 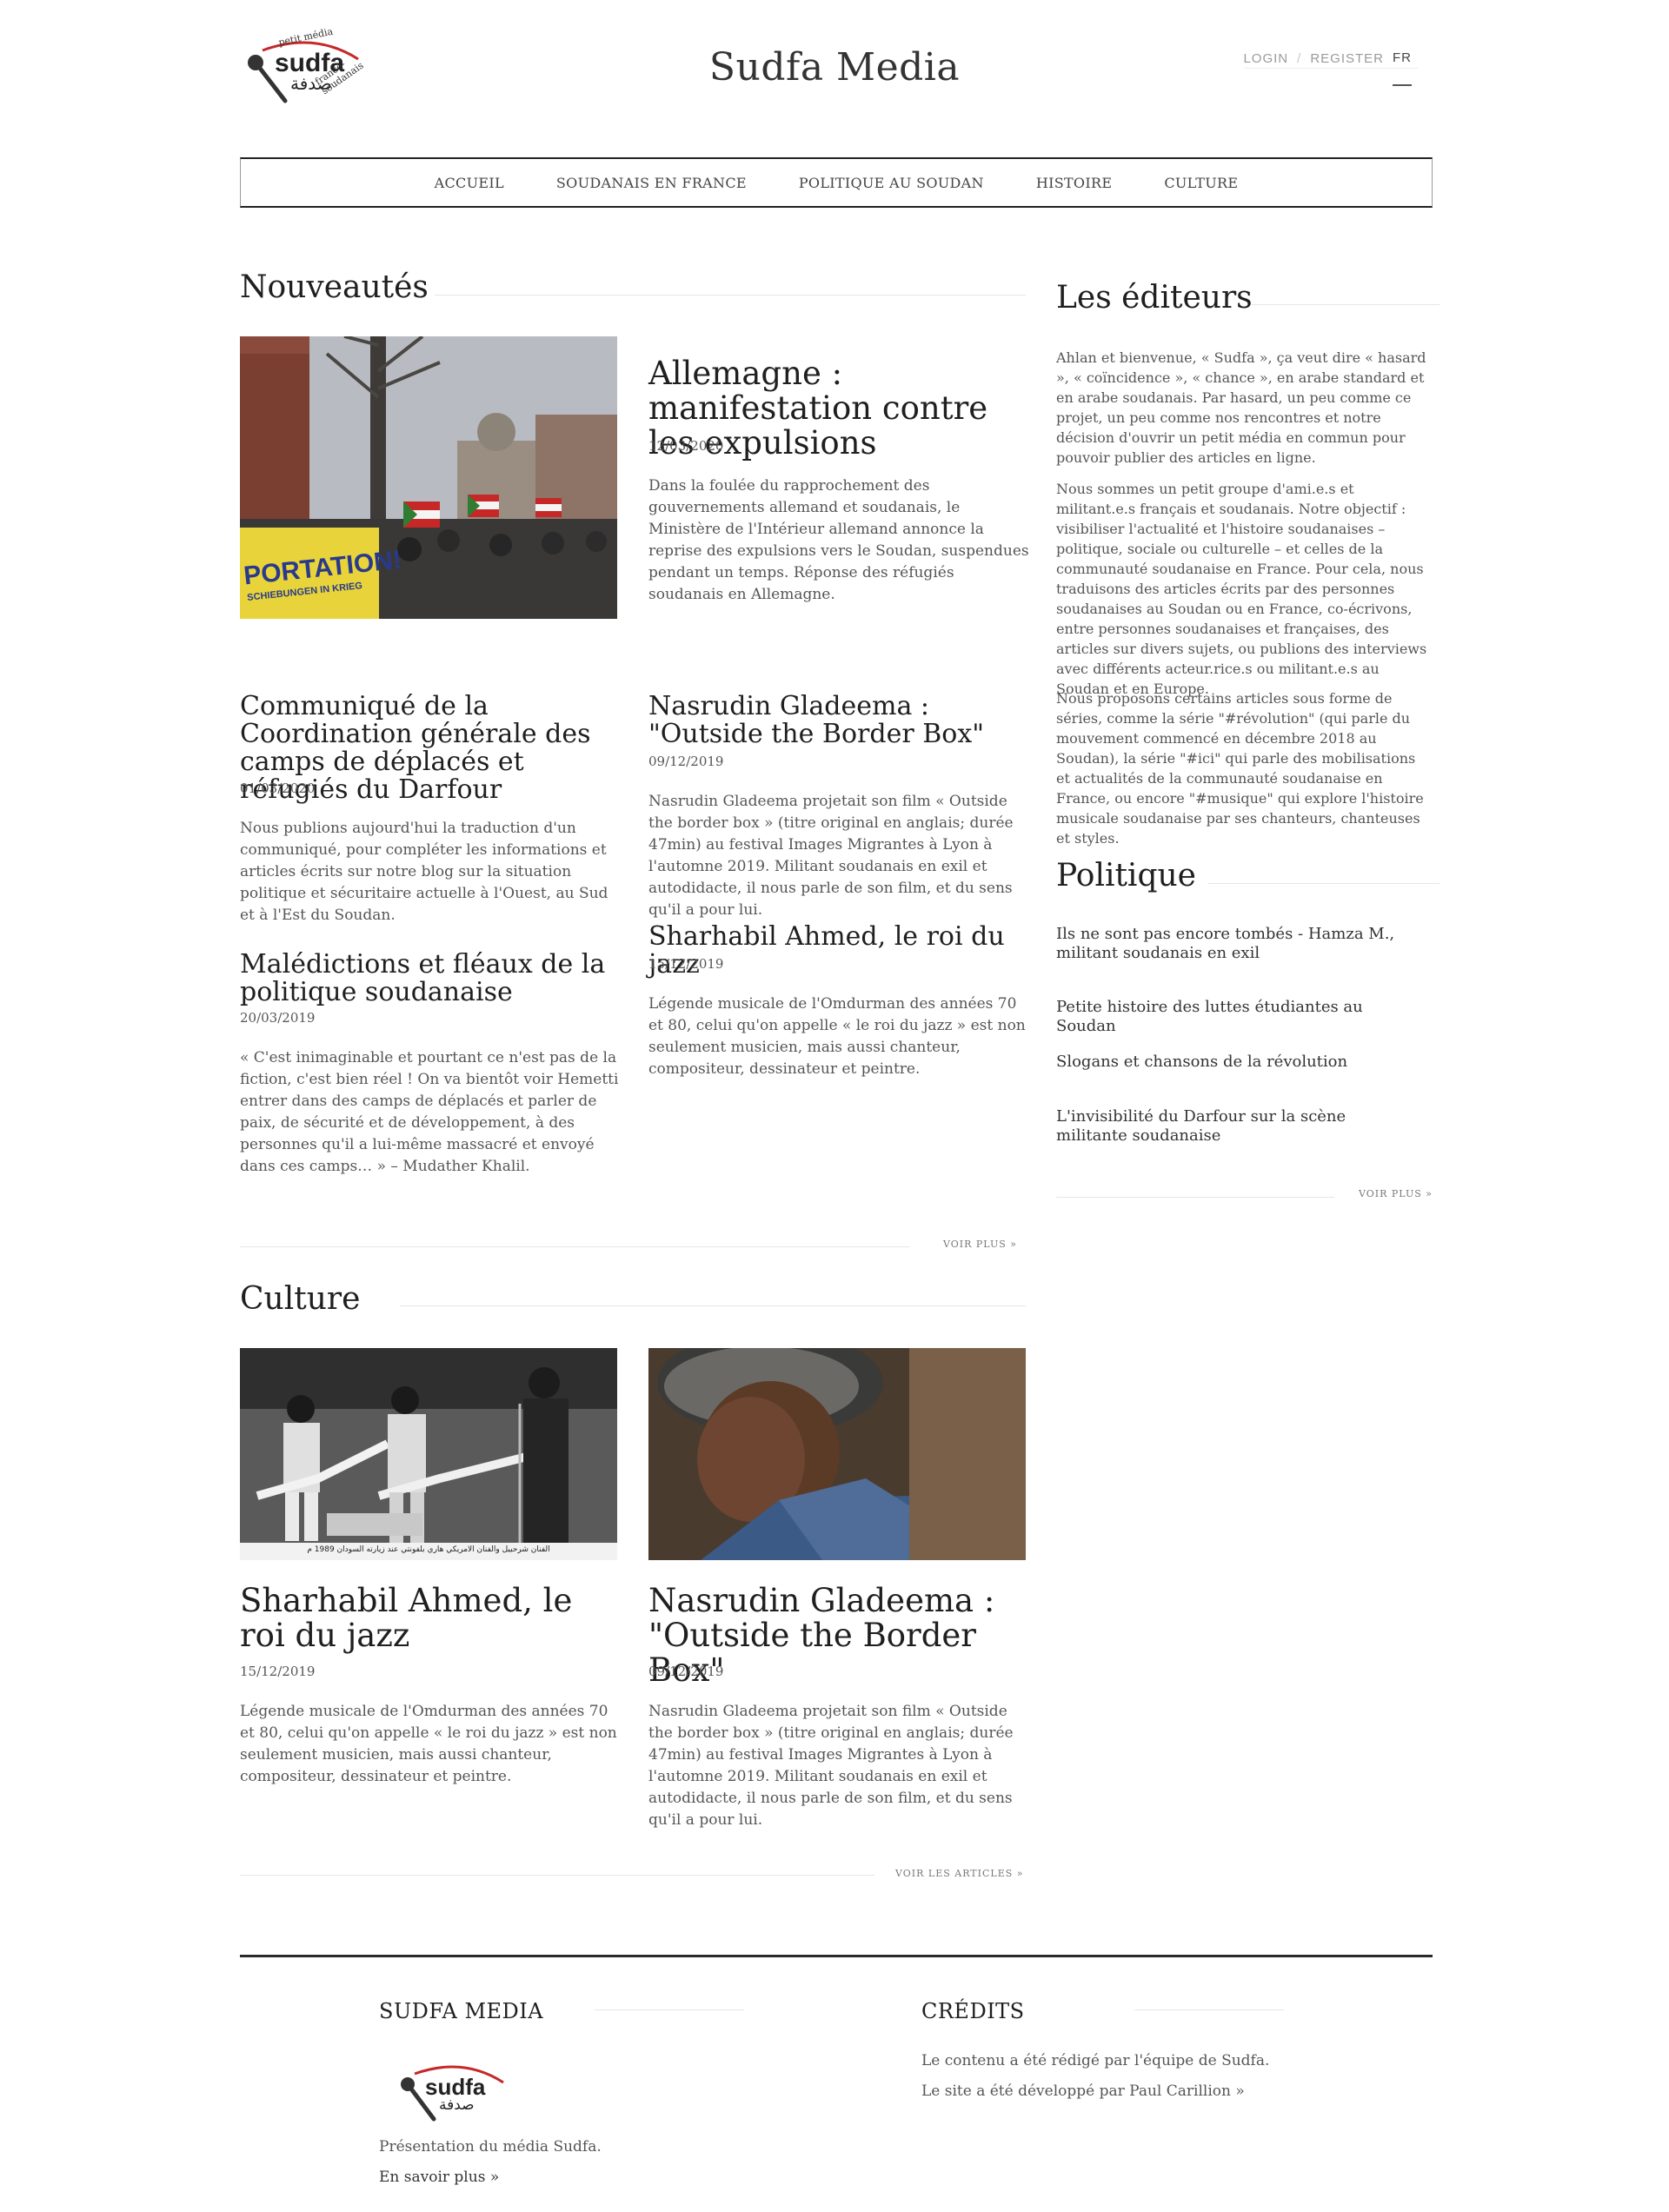 I want to click on account-links: LOGIN / REGISTER FR, so click(x=1327, y=58).